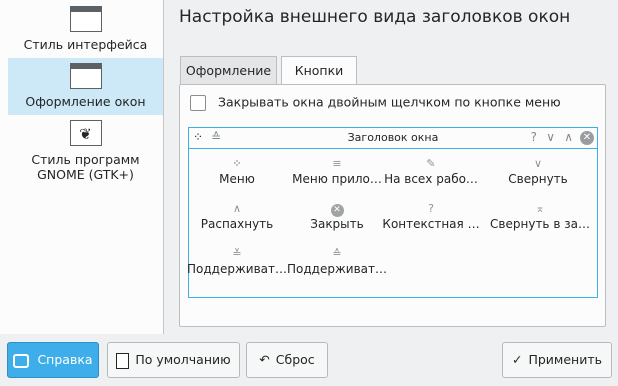 The width and height of the screenshot is (618, 386). Describe the element at coordinates (431, 163) in the screenshot. I see `pin-icon: ✎` at that location.